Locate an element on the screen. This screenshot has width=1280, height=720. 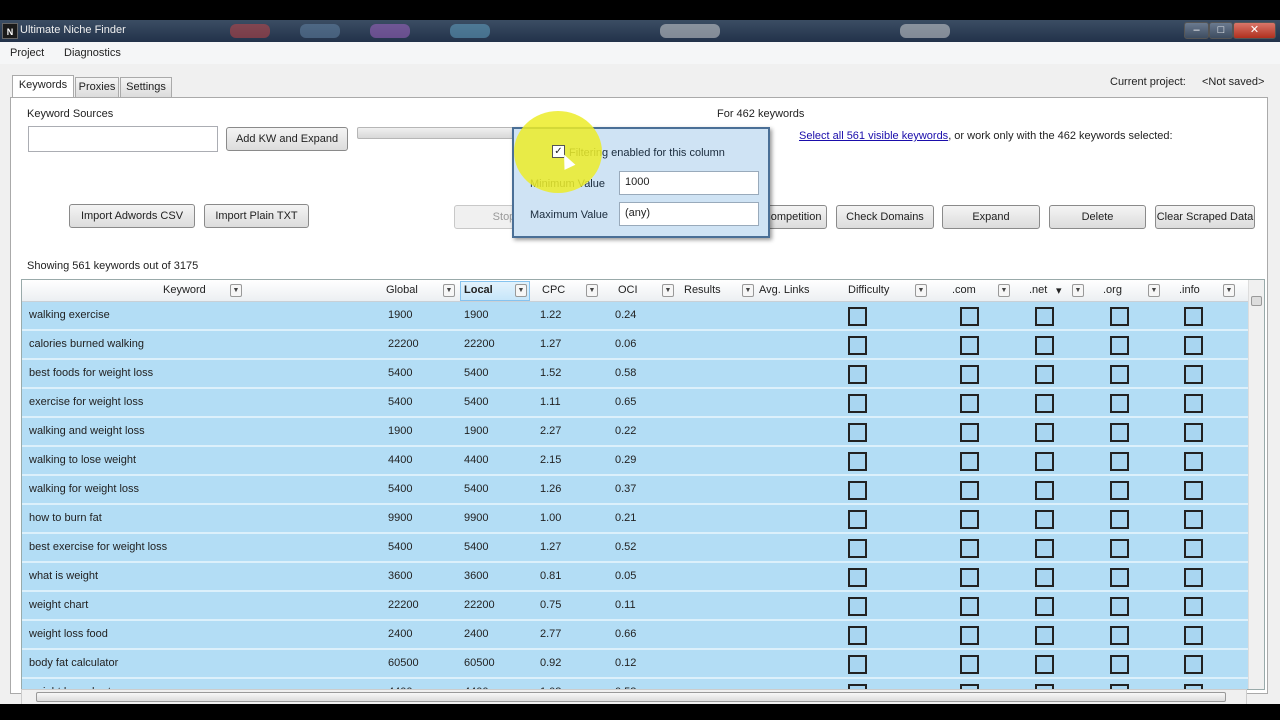
delete-button: Delete is located at coordinates (1097, 217).